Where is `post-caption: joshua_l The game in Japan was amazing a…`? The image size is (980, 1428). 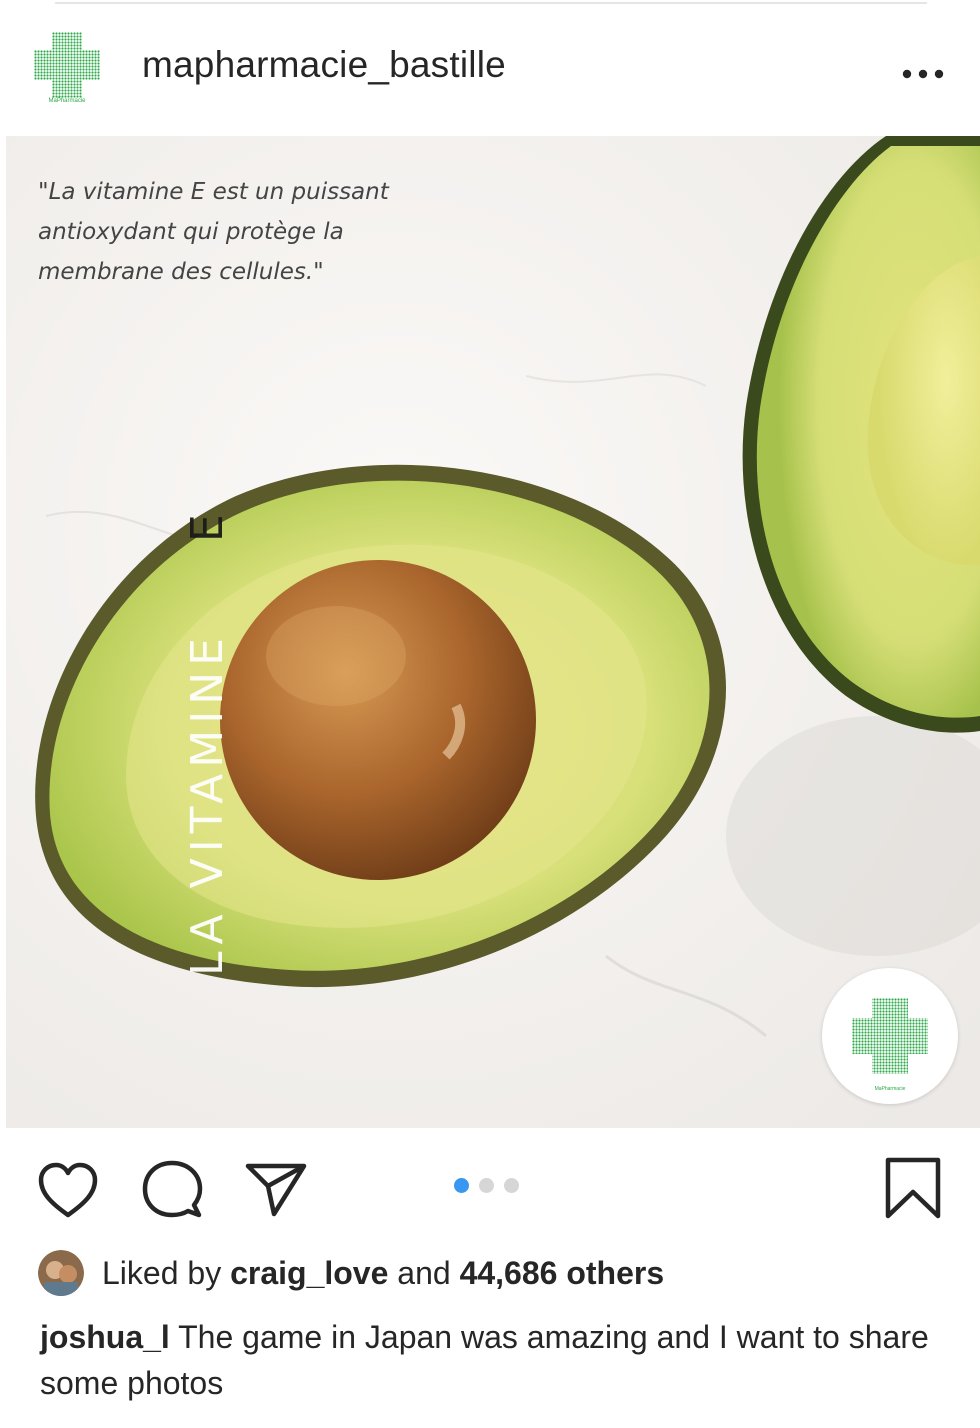 post-caption: joshua_l The game in Japan was amazing a… is located at coordinates (490, 1360).